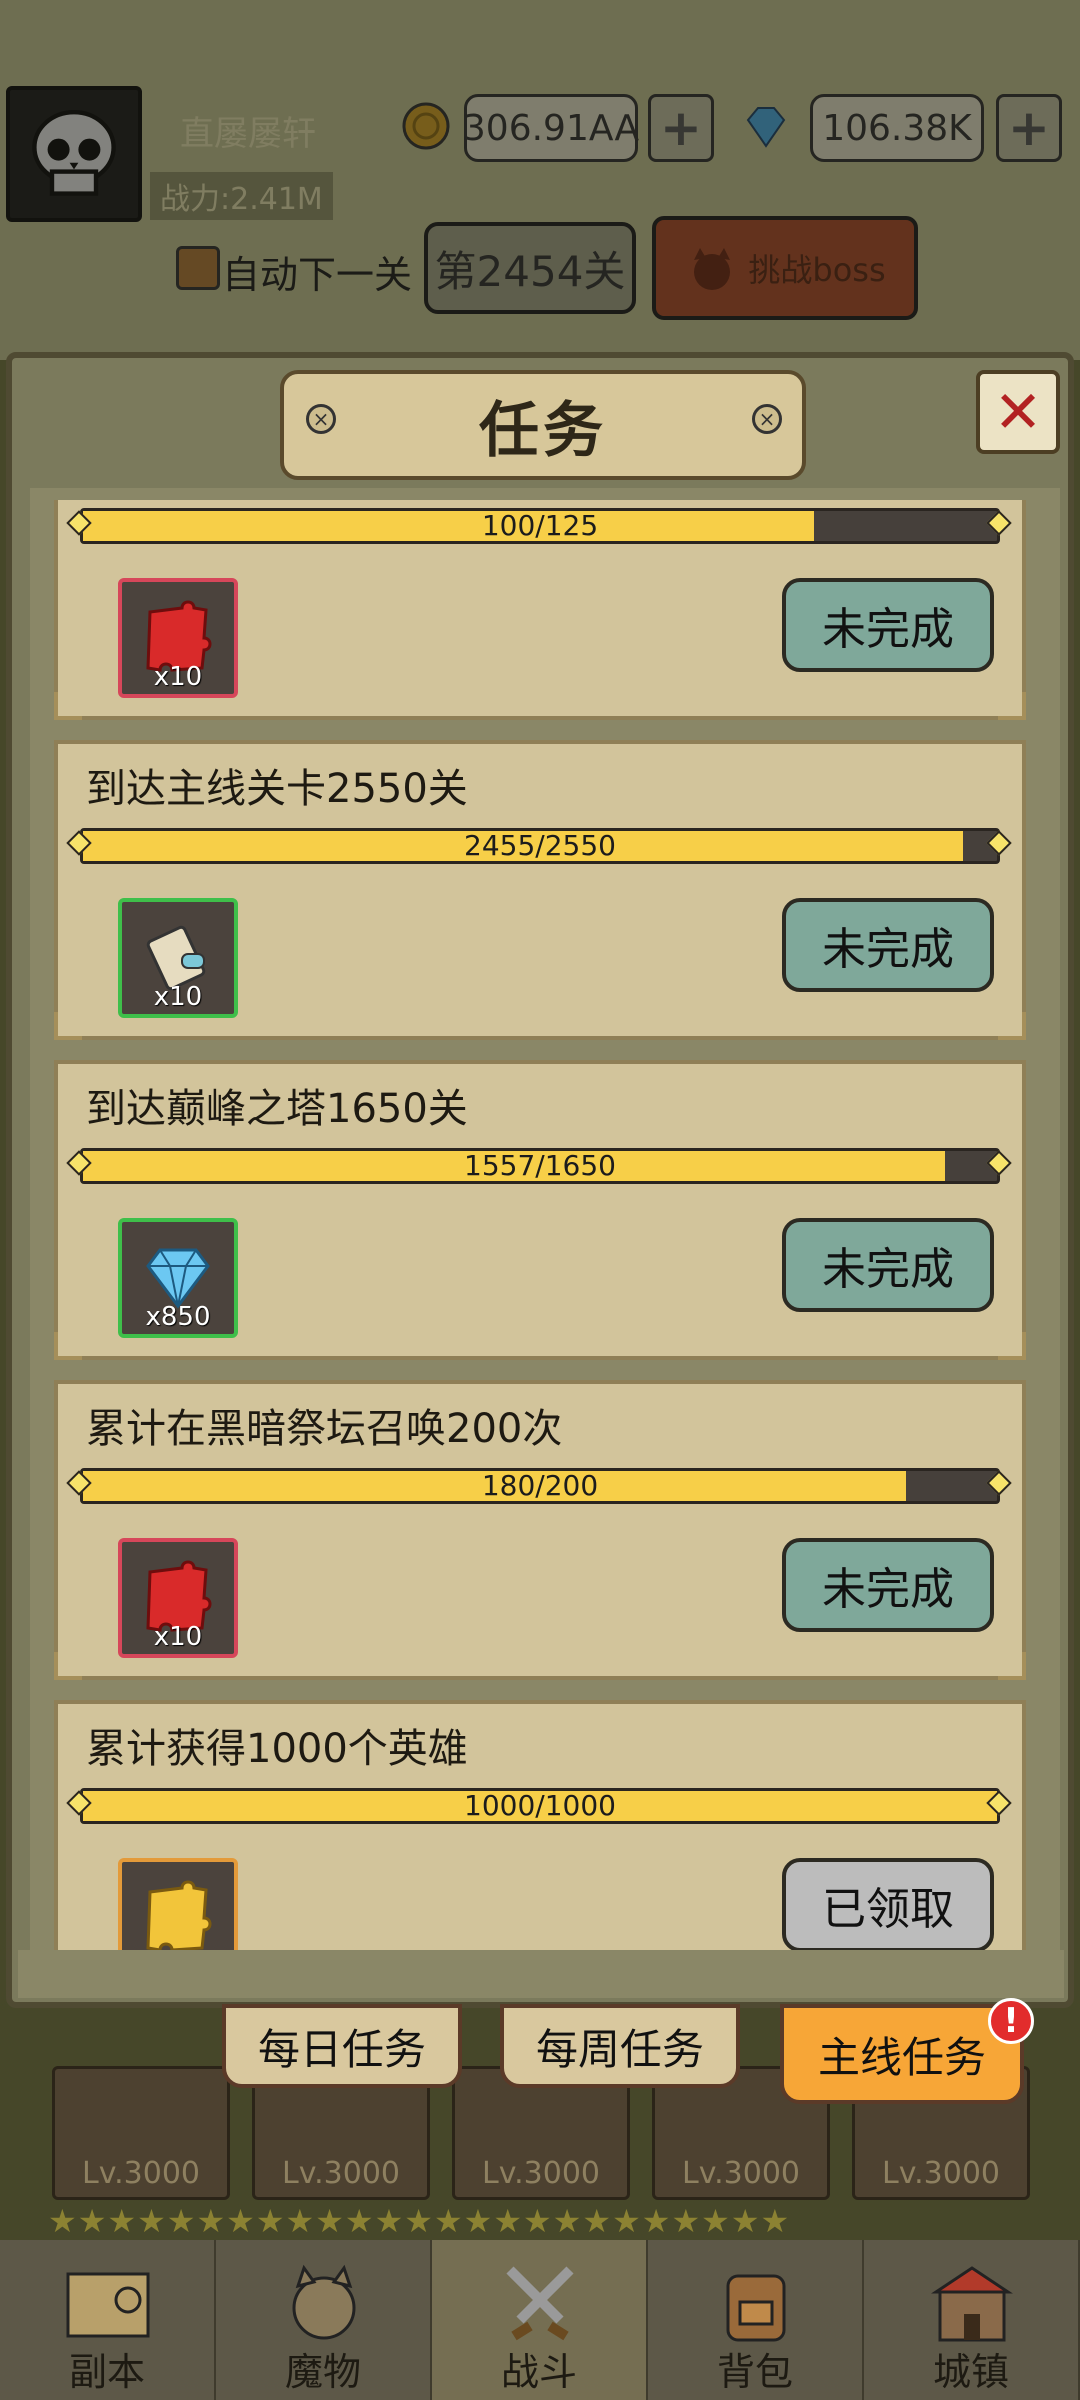 This screenshot has height=2400, width=1080. Describe the element at coordinates (277, 1749) in the screenshot. I see `quest-title: 累计获得1000个英雄` at that location.